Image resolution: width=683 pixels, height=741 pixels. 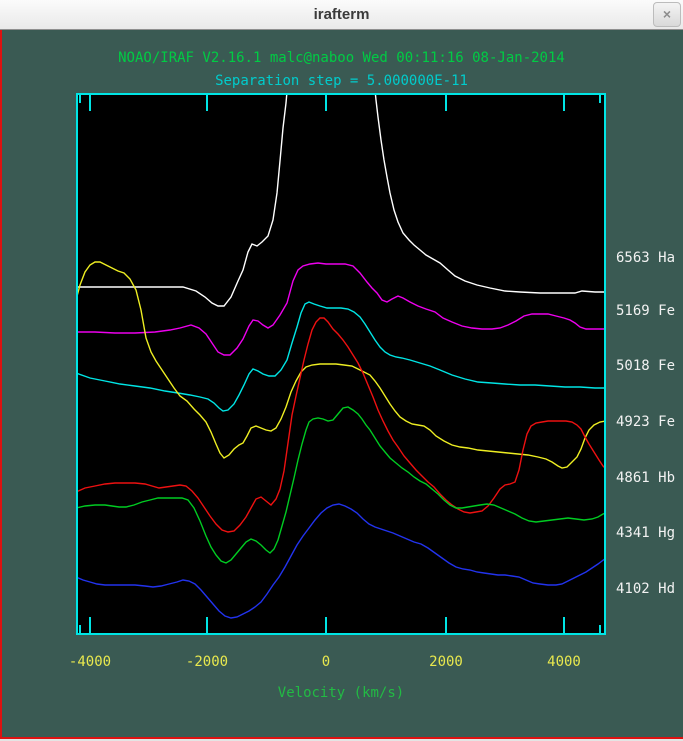 I want to click on x-tick-label-0: 0, so click(x=326, y=662).